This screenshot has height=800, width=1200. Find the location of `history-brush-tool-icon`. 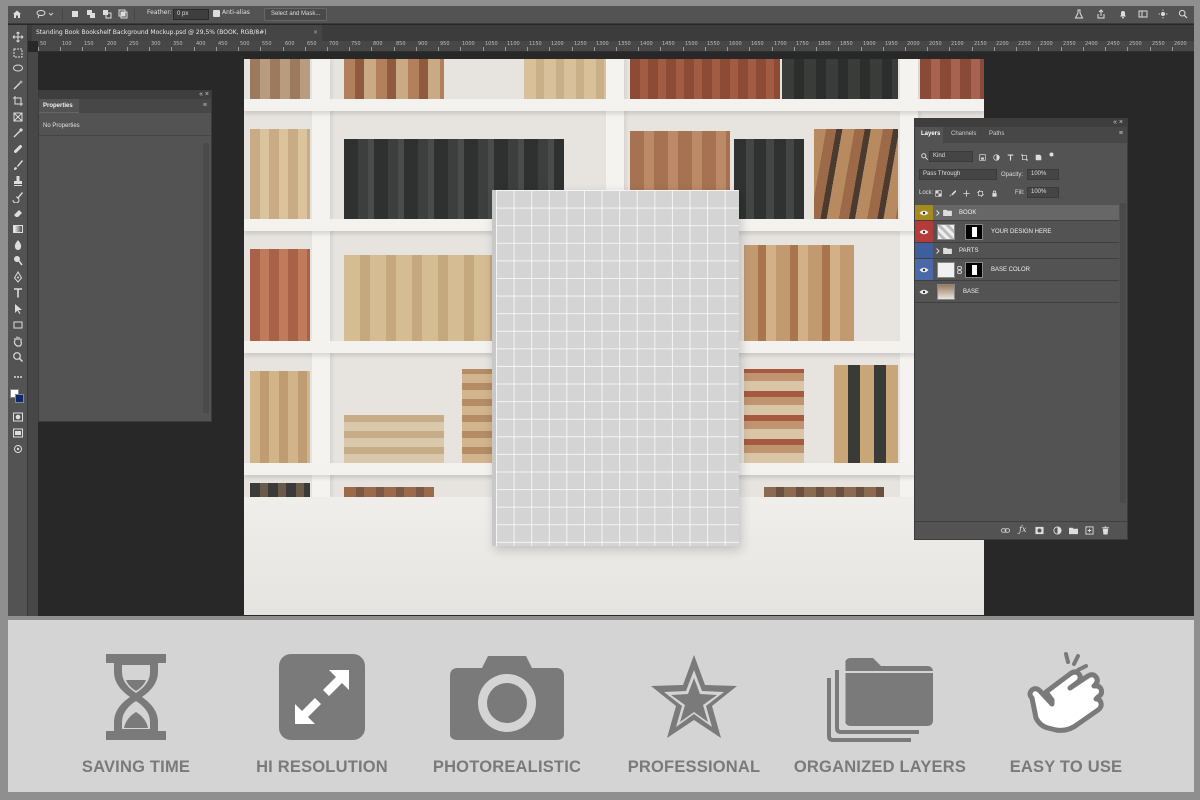

history-brush-tool-icon is located at coordinates (18, 197).